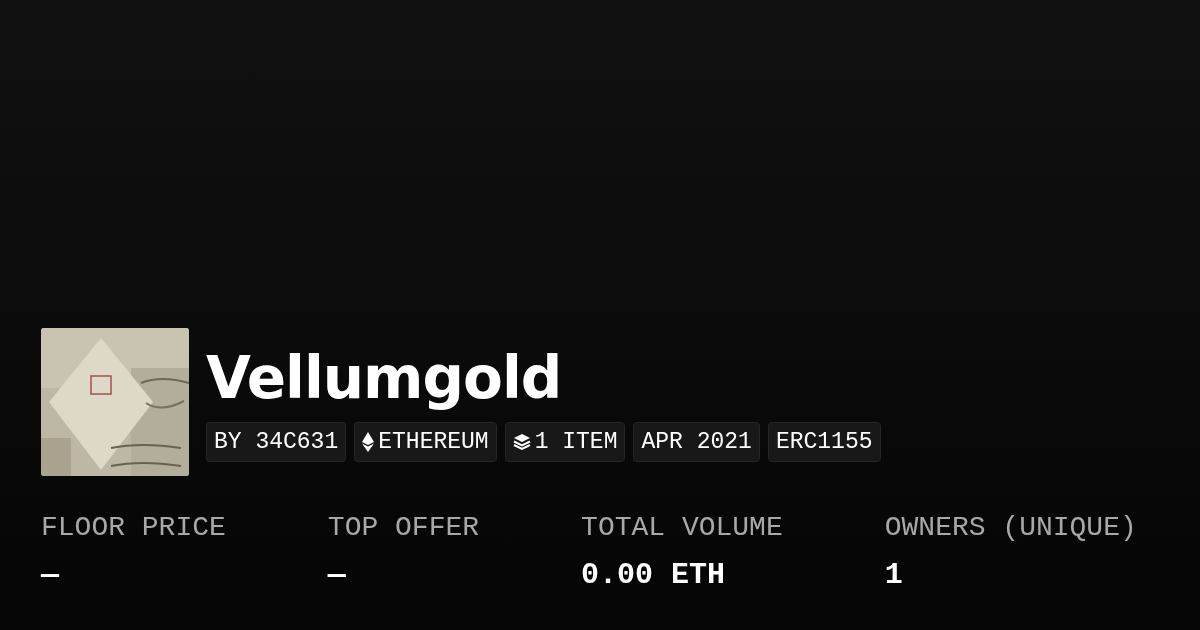 The image size is (1200, 630). What do you see at coordinates (654, 575) in the screenshot?
I see `stat-value: 0.00 ETH` at bounding box center [654, 575].